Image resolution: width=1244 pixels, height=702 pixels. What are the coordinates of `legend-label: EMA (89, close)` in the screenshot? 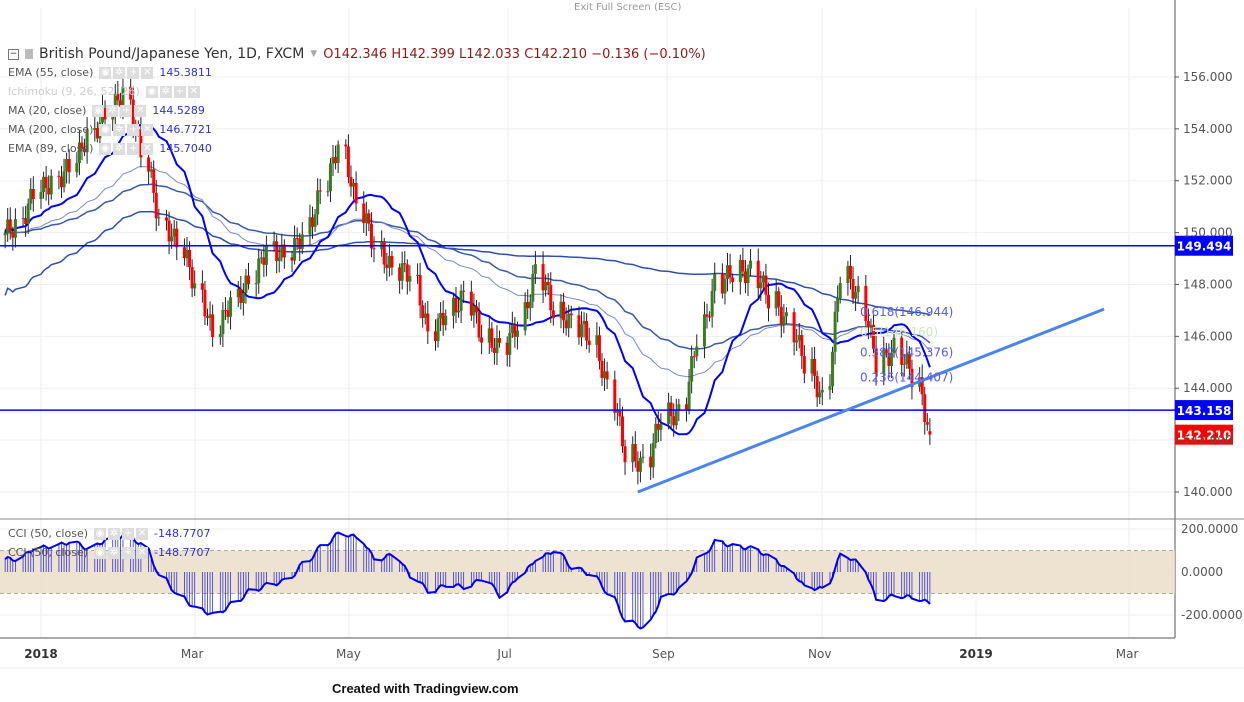 It's located at (50, 148).